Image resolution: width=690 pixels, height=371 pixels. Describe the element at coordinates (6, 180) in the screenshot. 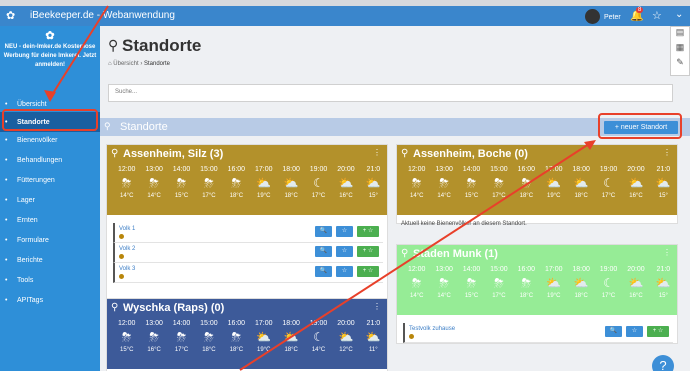

I see `feed-icon: •` at that location.